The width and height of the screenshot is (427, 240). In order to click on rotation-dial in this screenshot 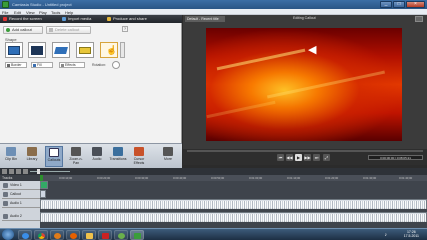, I will do `click(116, 65)`.